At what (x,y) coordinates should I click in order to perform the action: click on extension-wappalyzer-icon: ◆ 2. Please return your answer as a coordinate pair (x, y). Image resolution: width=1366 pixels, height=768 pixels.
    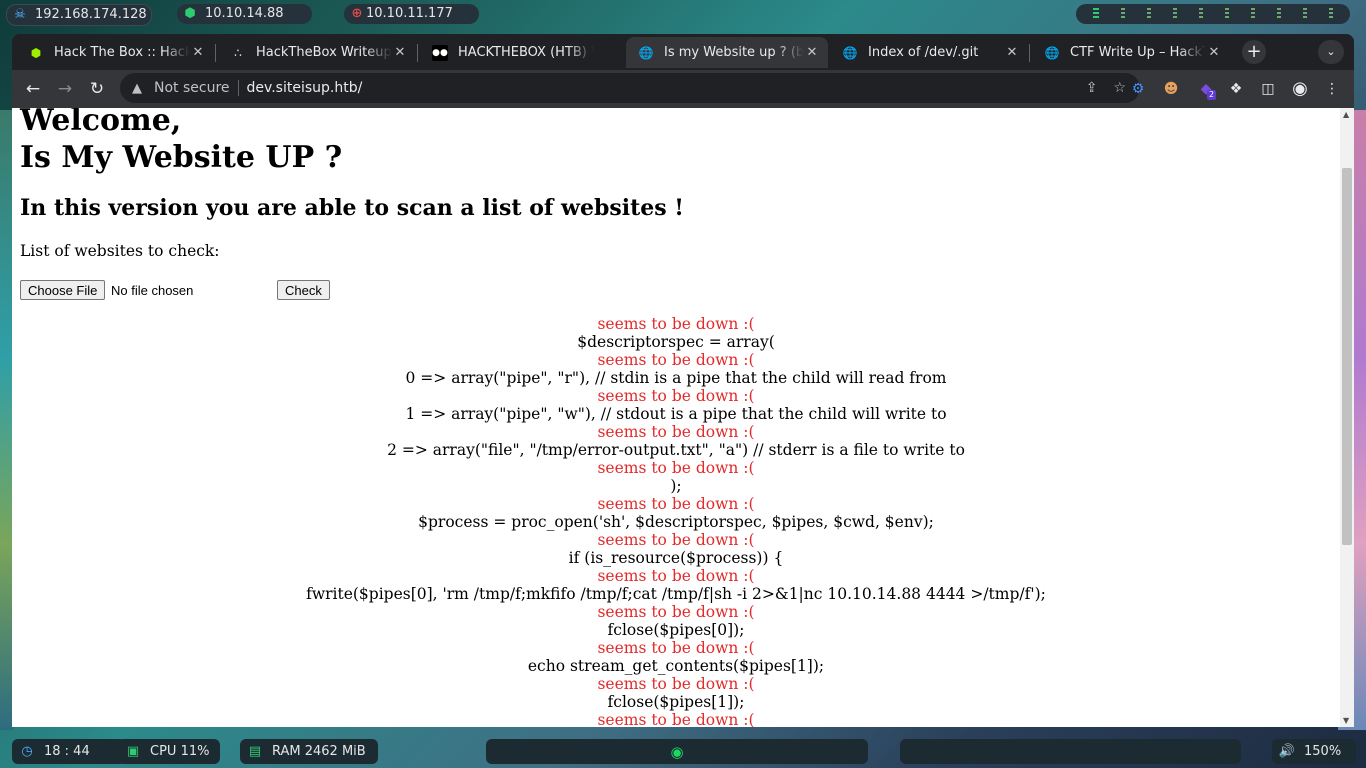
    Looking at the image, I should click on (1207, 90).